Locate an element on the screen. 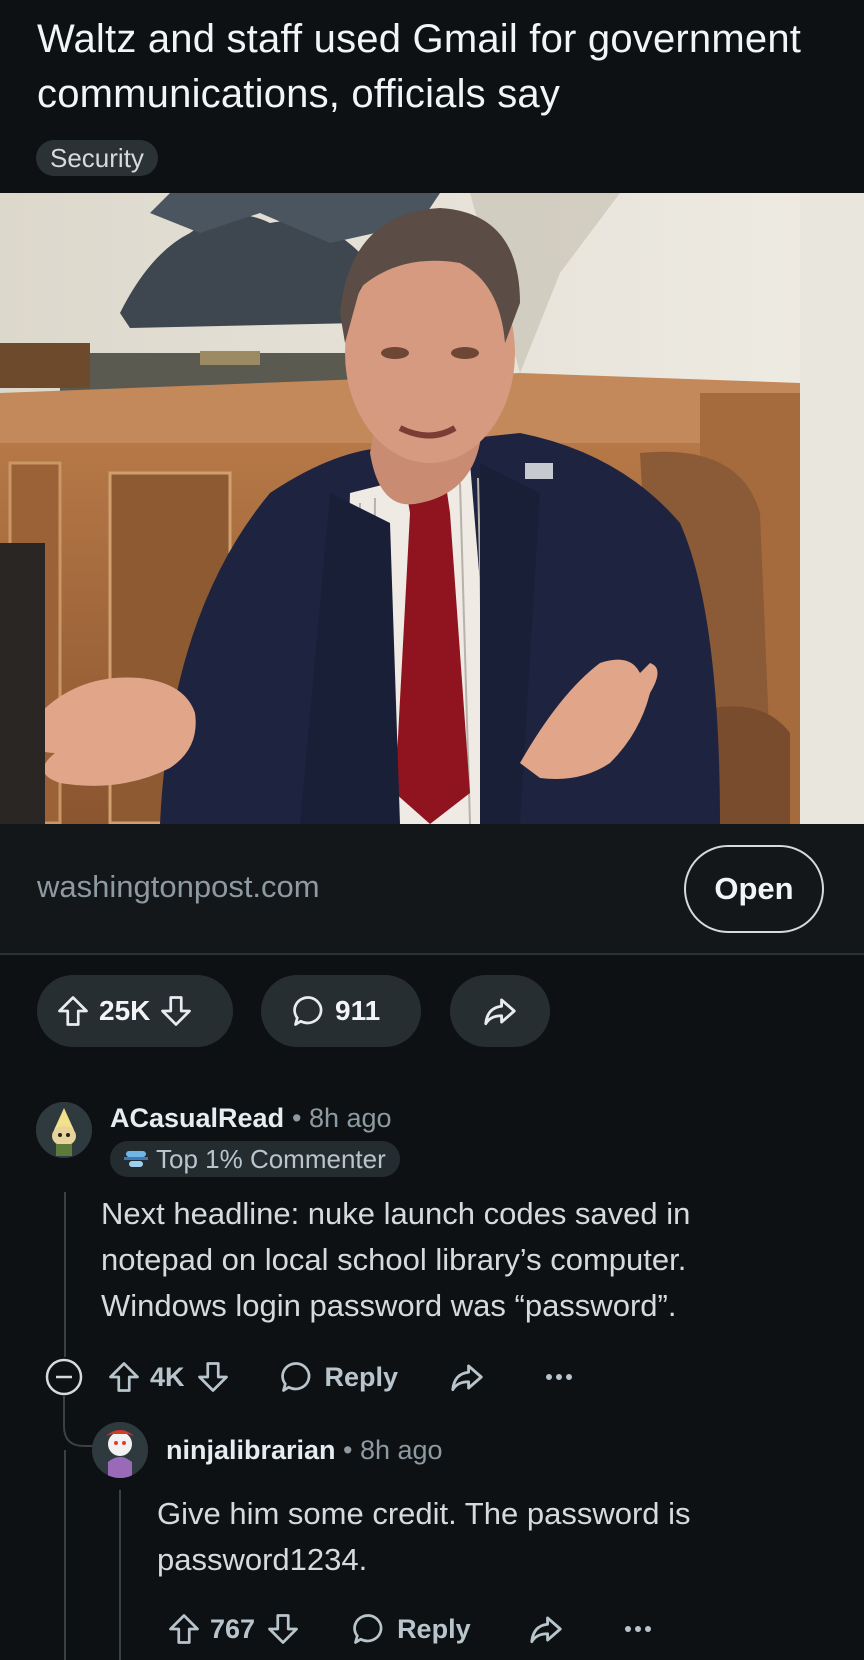 The image size is (864, 1660). comment-vote-count: 767 is located at coordinates (233, 1628).